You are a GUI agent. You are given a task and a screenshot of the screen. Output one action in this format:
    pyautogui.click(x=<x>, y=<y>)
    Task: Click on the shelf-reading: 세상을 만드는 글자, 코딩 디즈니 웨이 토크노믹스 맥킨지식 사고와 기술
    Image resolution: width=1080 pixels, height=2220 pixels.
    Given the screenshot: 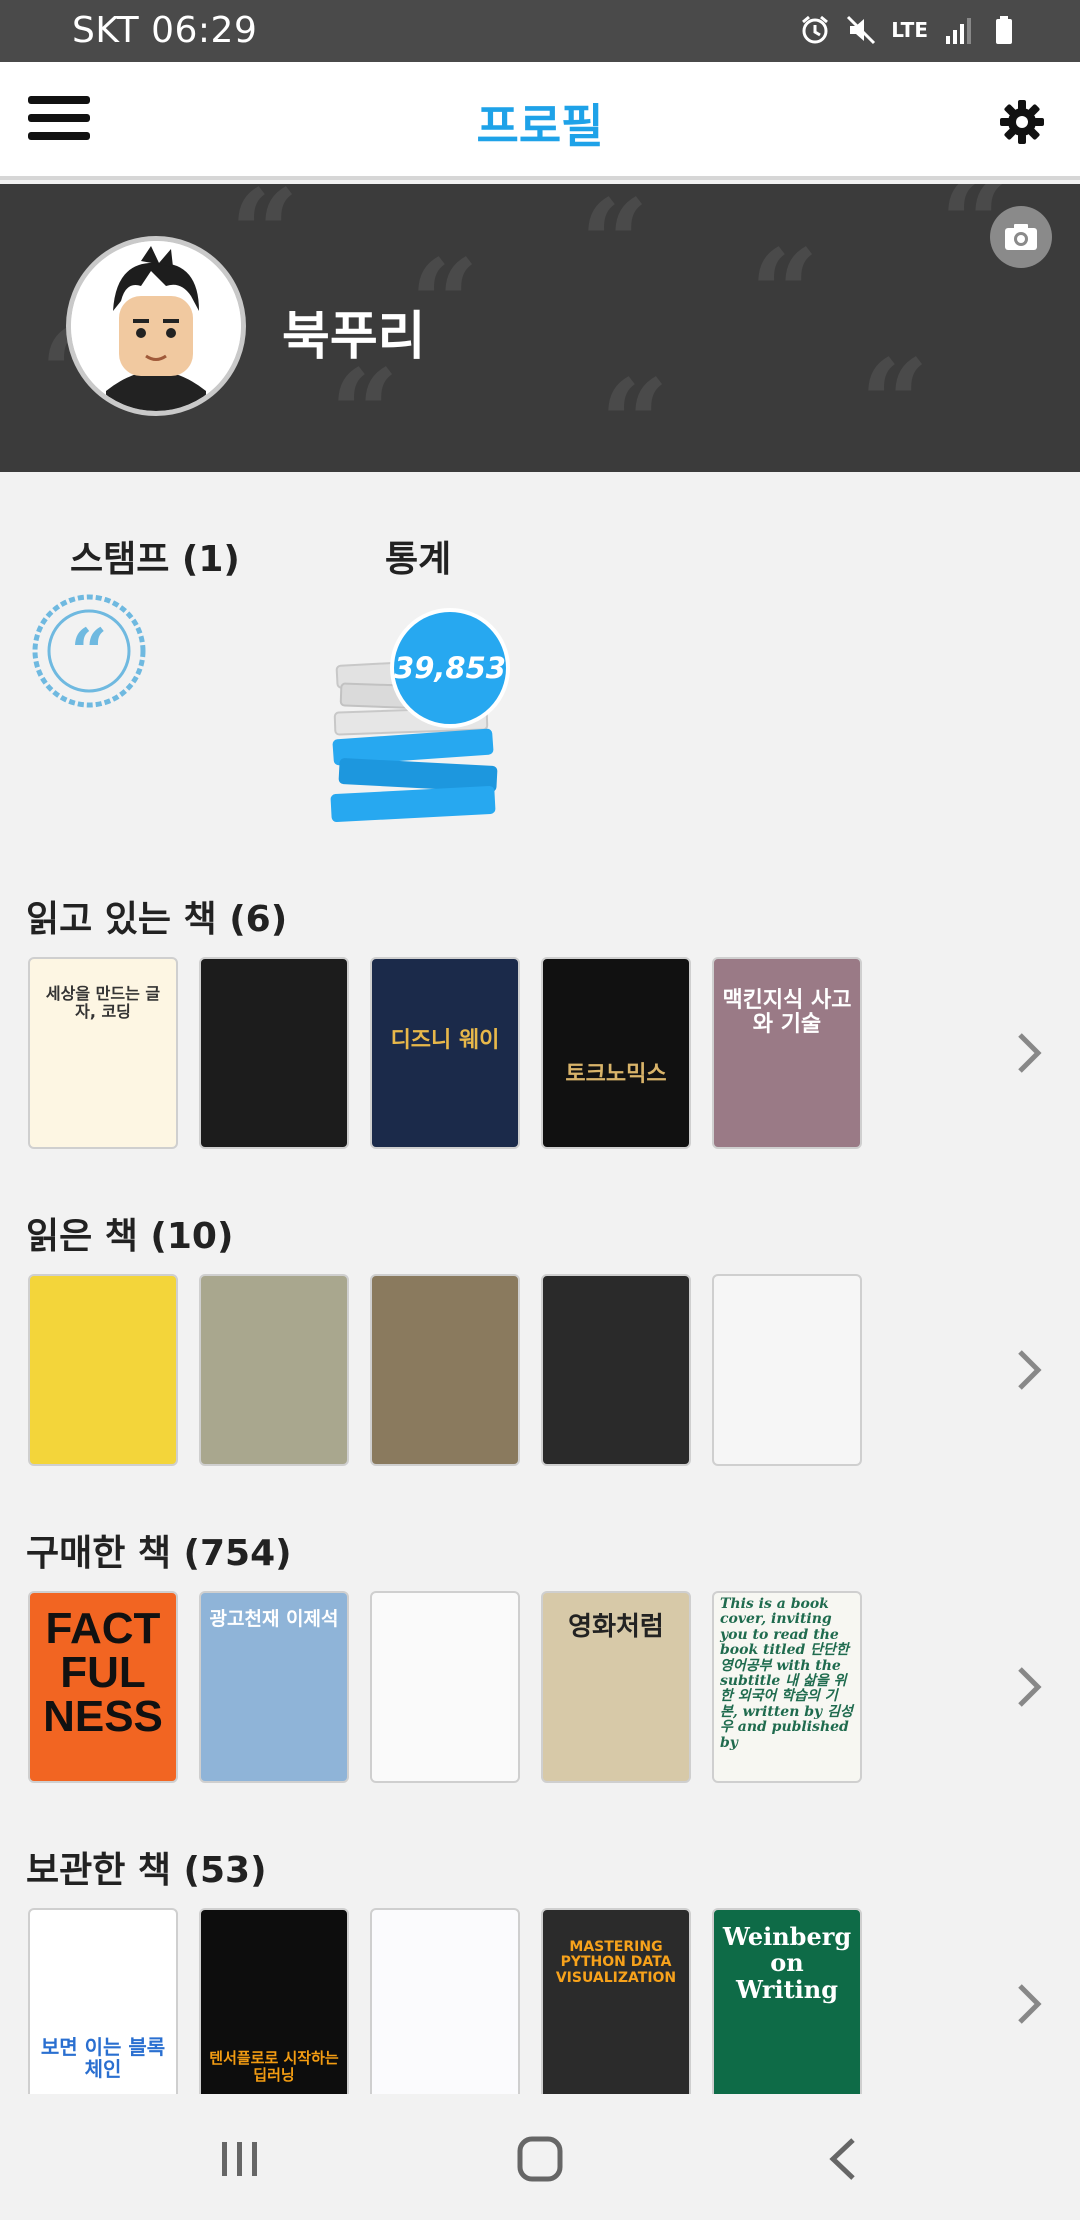 What is the action you would take?
    pyautogui.click(x=554, y=1053)
    